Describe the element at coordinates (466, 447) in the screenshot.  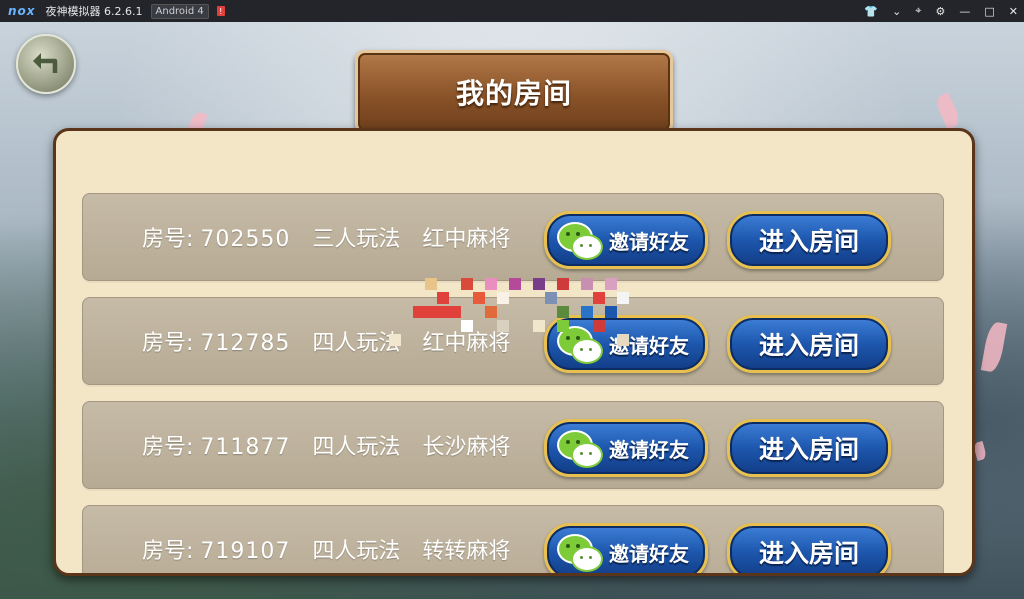
I see `game-mode: 长沙麻将` at that location.